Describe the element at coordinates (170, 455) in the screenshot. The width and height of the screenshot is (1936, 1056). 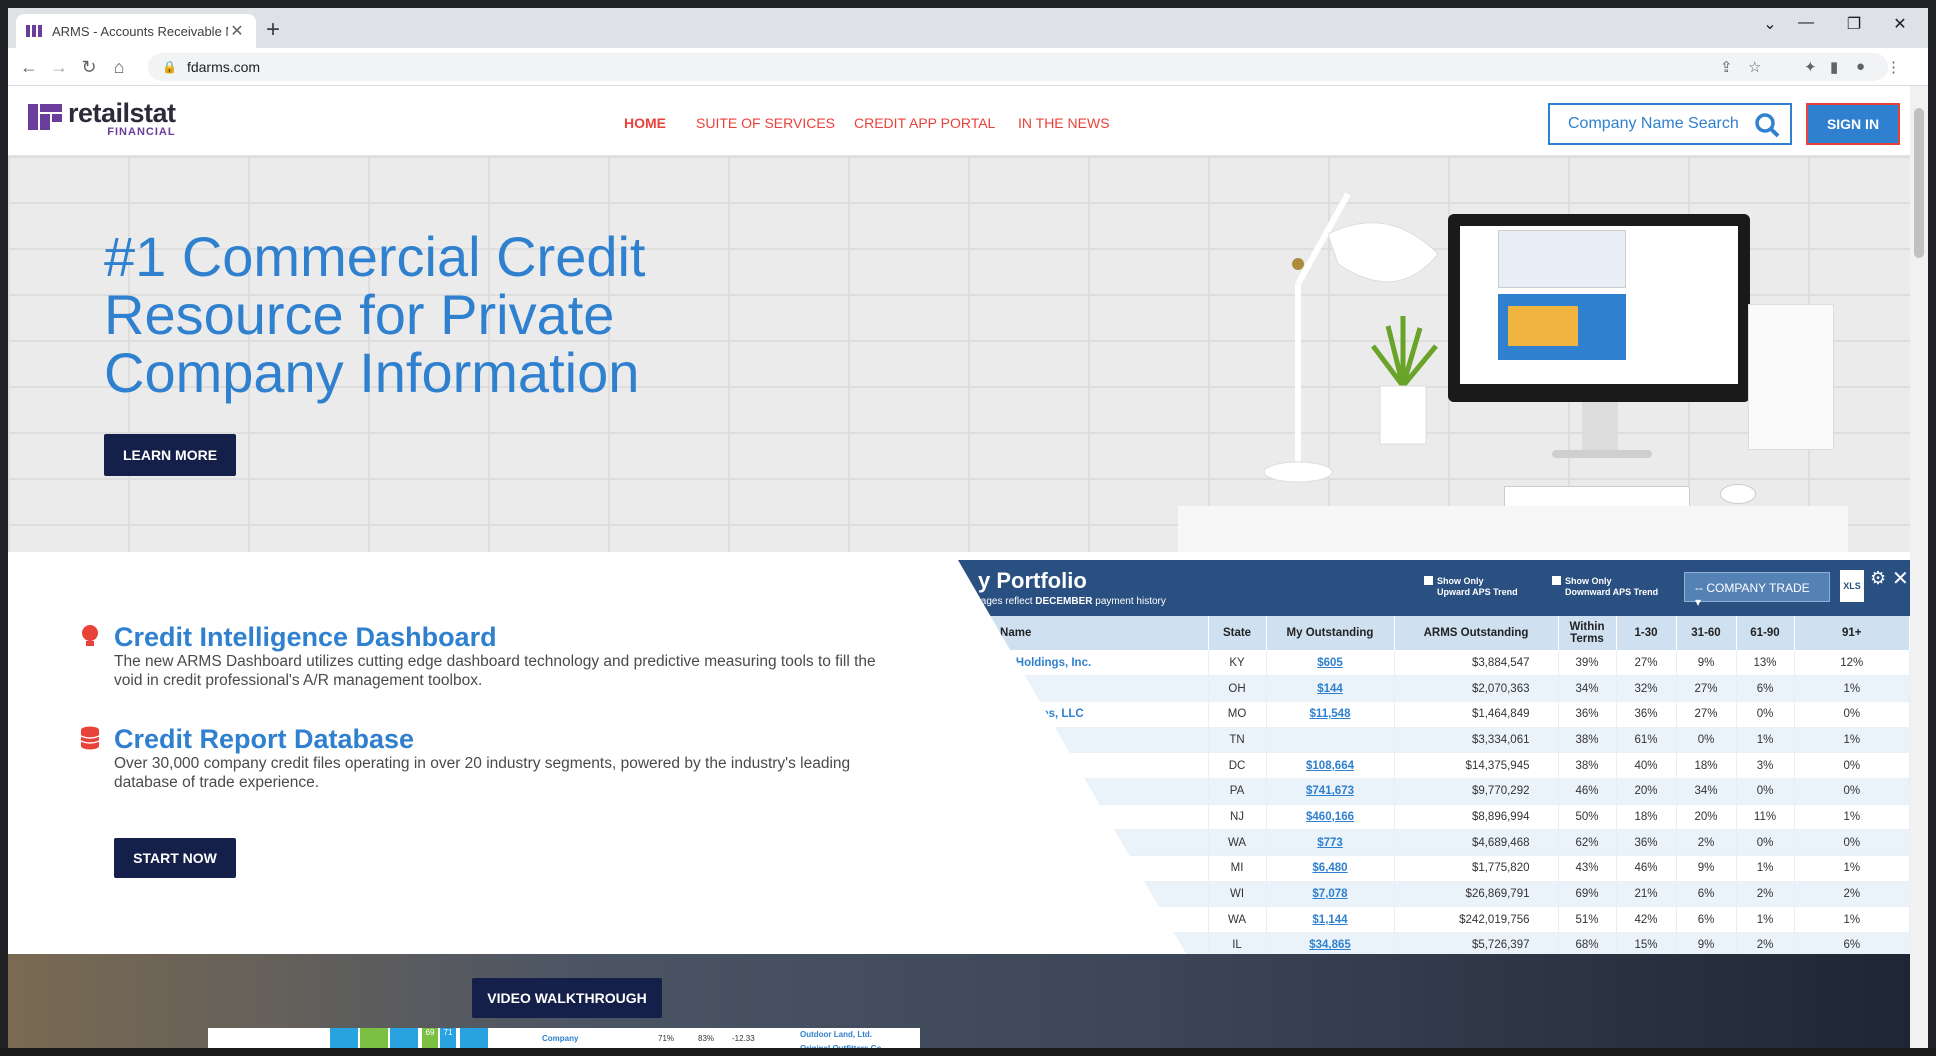
I see `learn-more-button: LEARN MORE` at that location.